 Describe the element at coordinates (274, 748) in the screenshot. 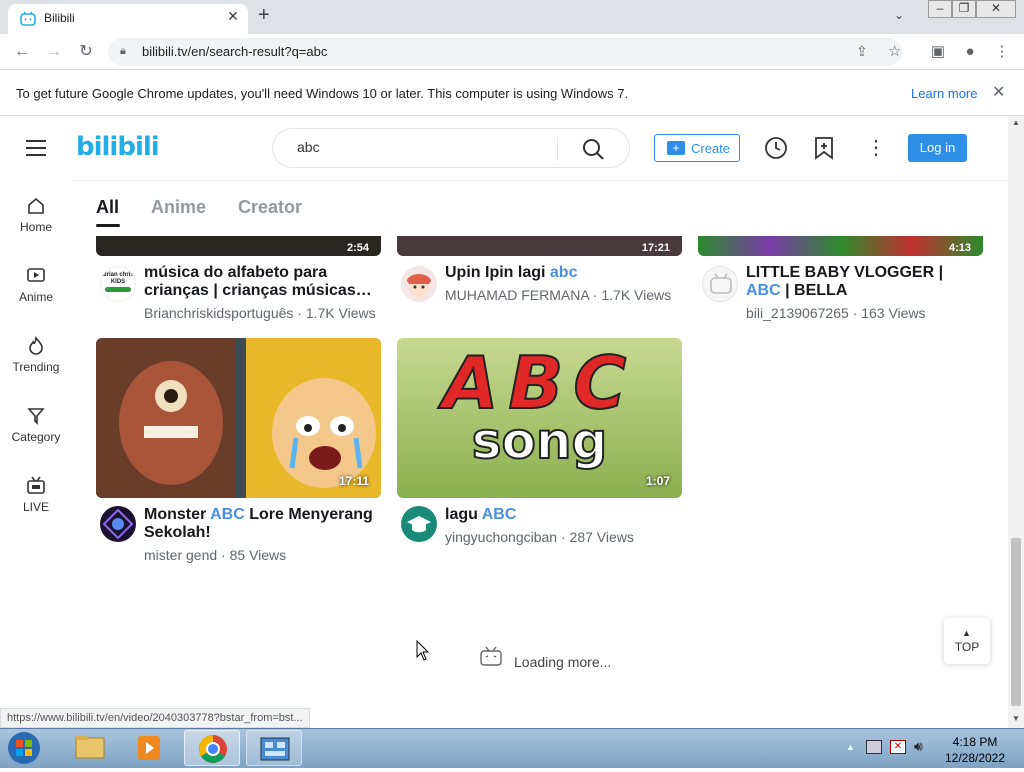

I see `control-panel-taskbar-icon` at that location.